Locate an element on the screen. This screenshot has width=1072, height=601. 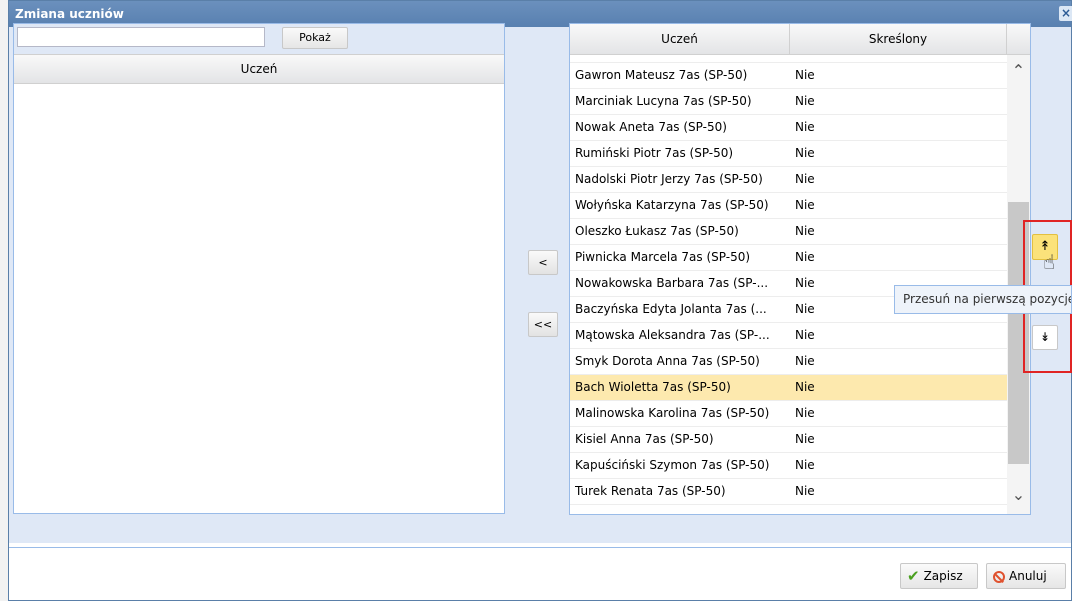
move-to-top-tooltip: Przesuń na pierwszą pozycję is located at coordinates (983, 299).